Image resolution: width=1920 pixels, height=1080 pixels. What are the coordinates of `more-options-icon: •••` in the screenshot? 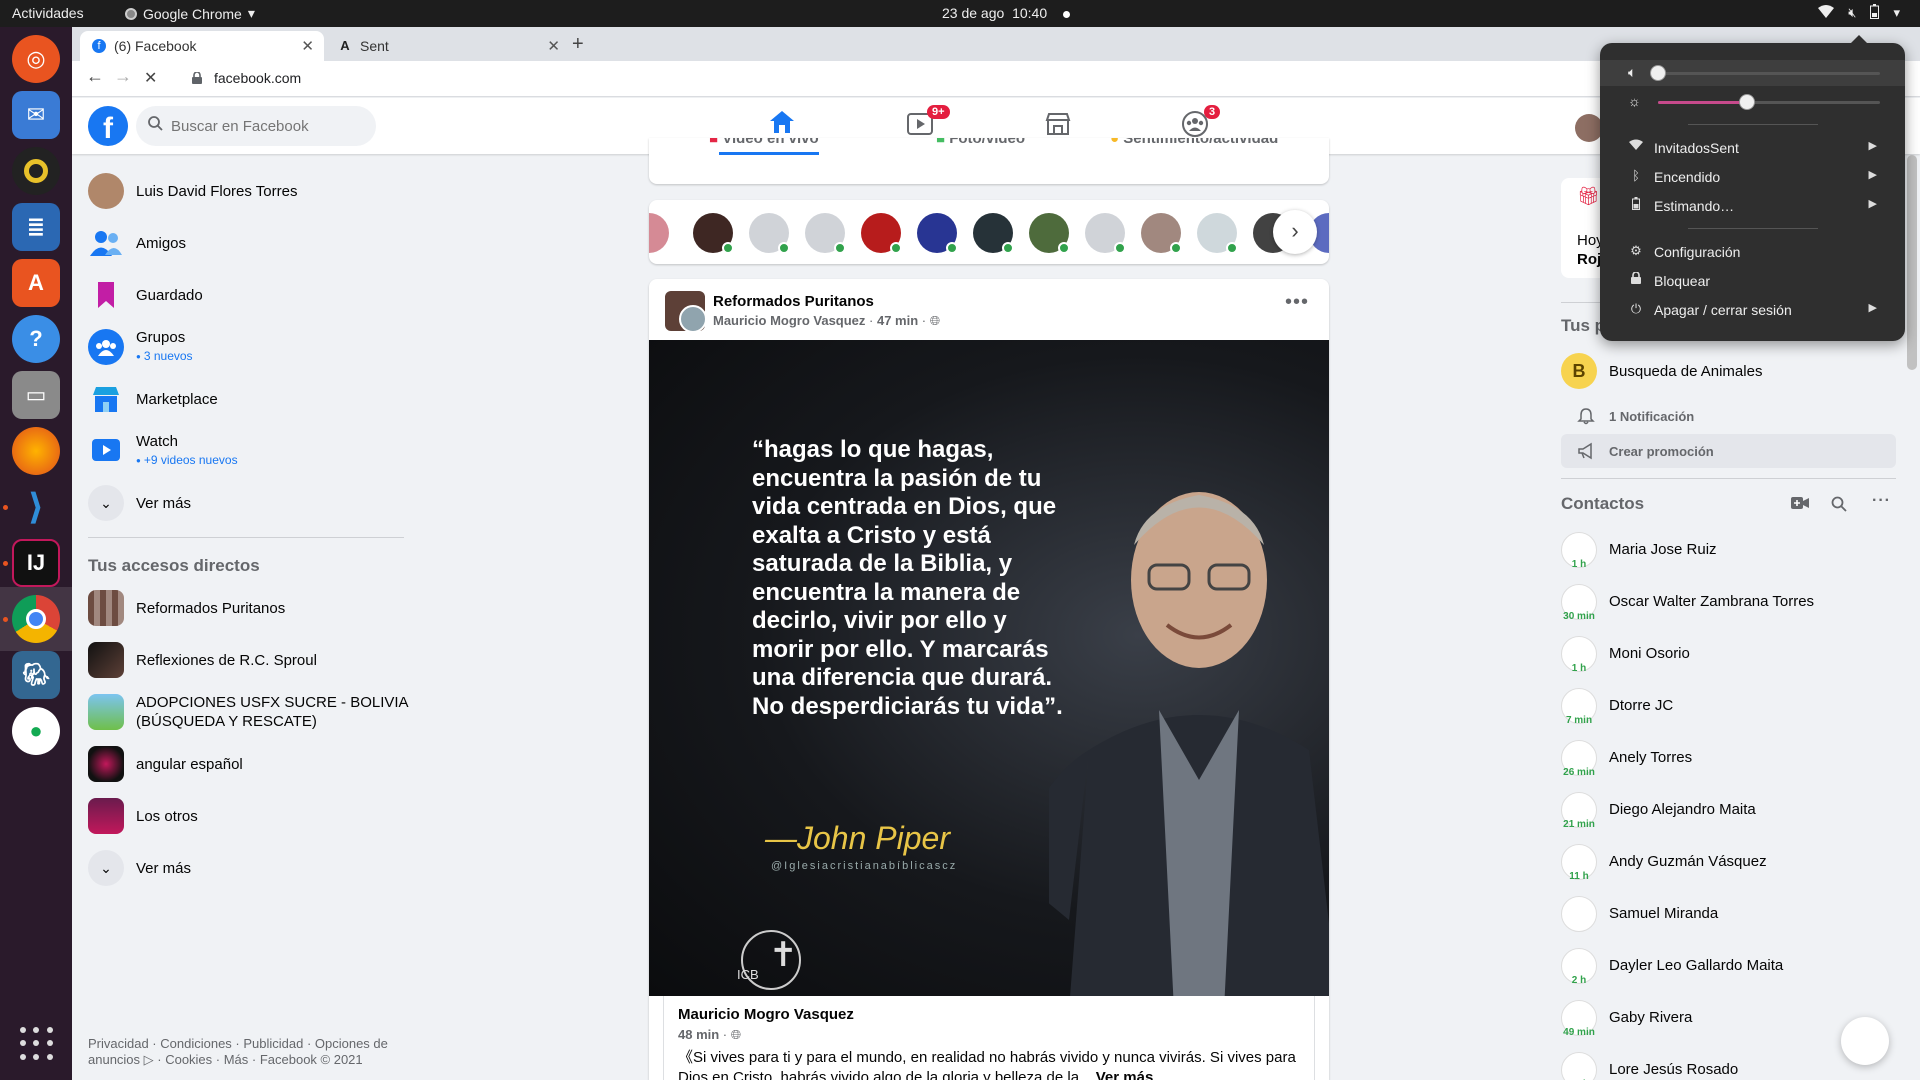 It's located at (1297, 302).